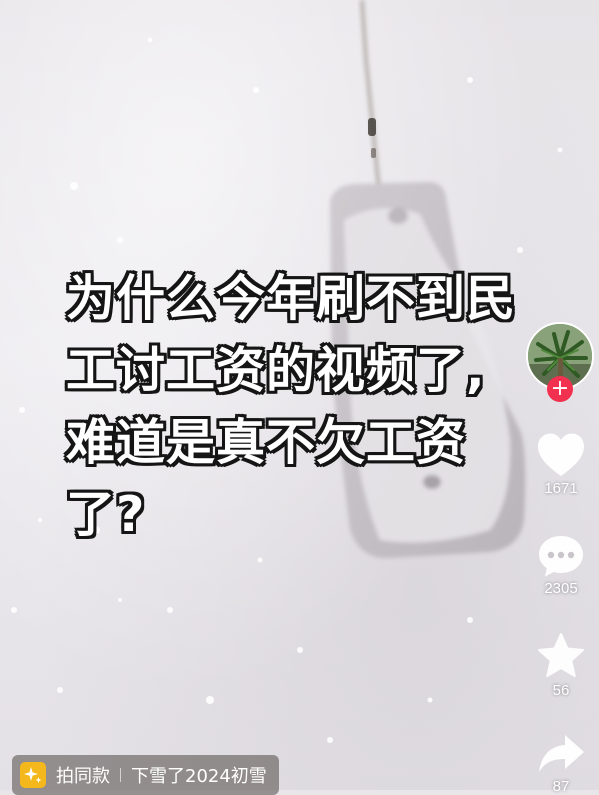 Image resolution: width=599 pixels, height=795 pixels. I want to click on comment-button: 2305, so click(561, 565).